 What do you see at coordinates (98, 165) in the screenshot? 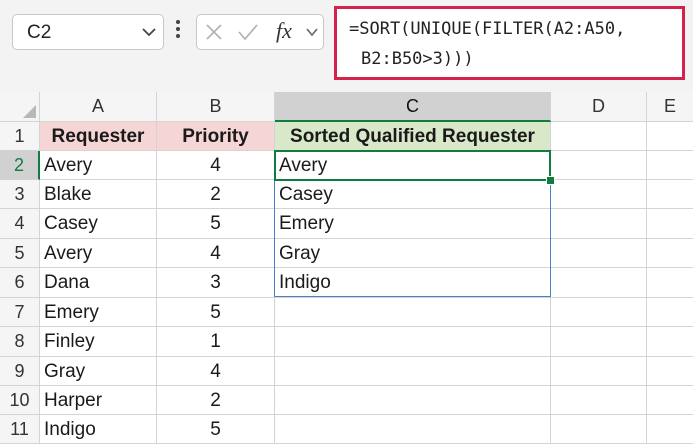
I see `cell-a2: Avery` at bounding box center [98, 165].